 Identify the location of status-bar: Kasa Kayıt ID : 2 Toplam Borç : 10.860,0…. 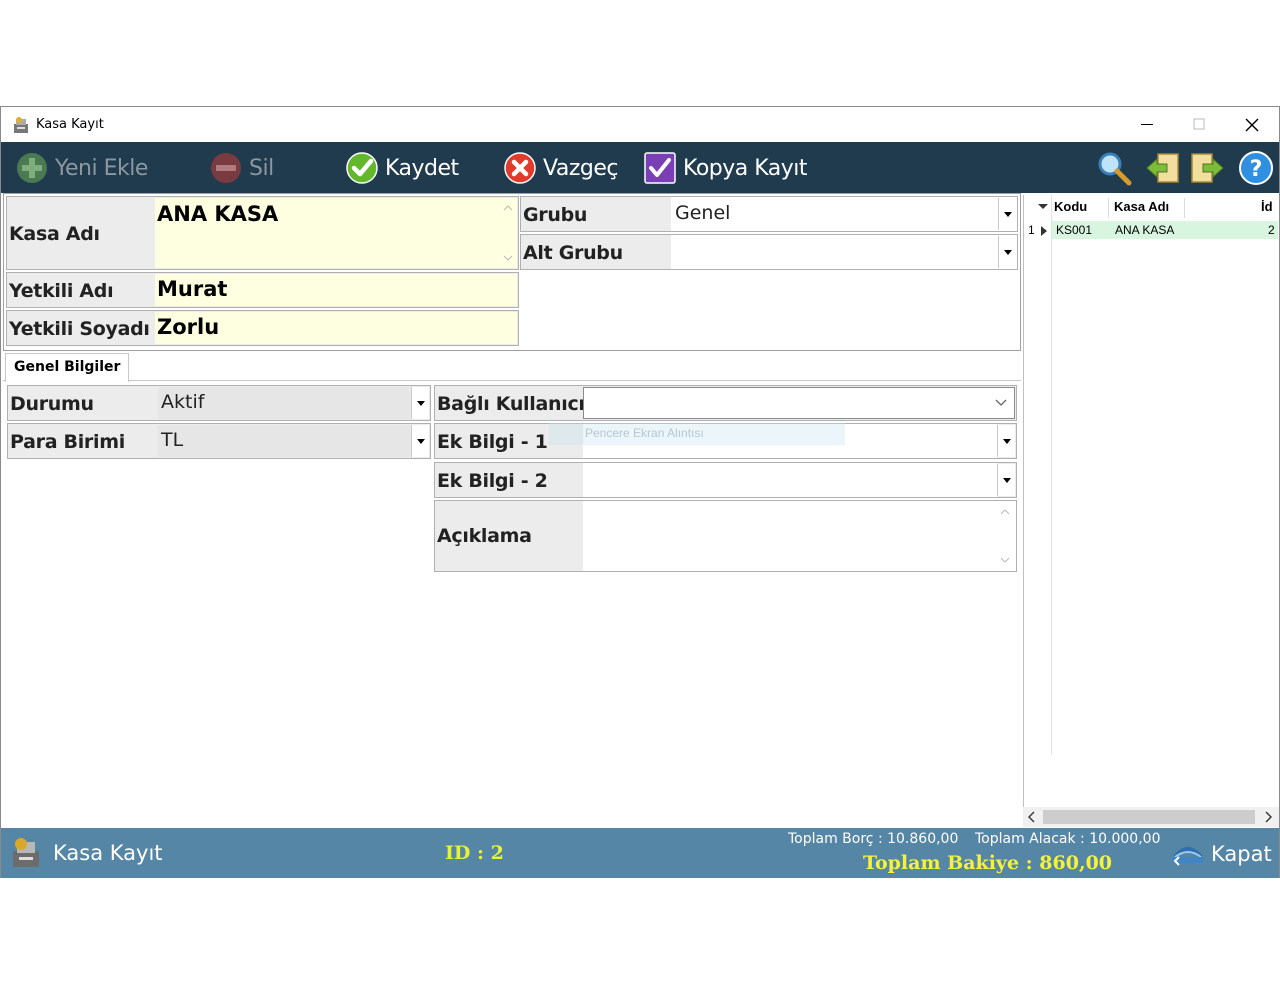
(640, 853).